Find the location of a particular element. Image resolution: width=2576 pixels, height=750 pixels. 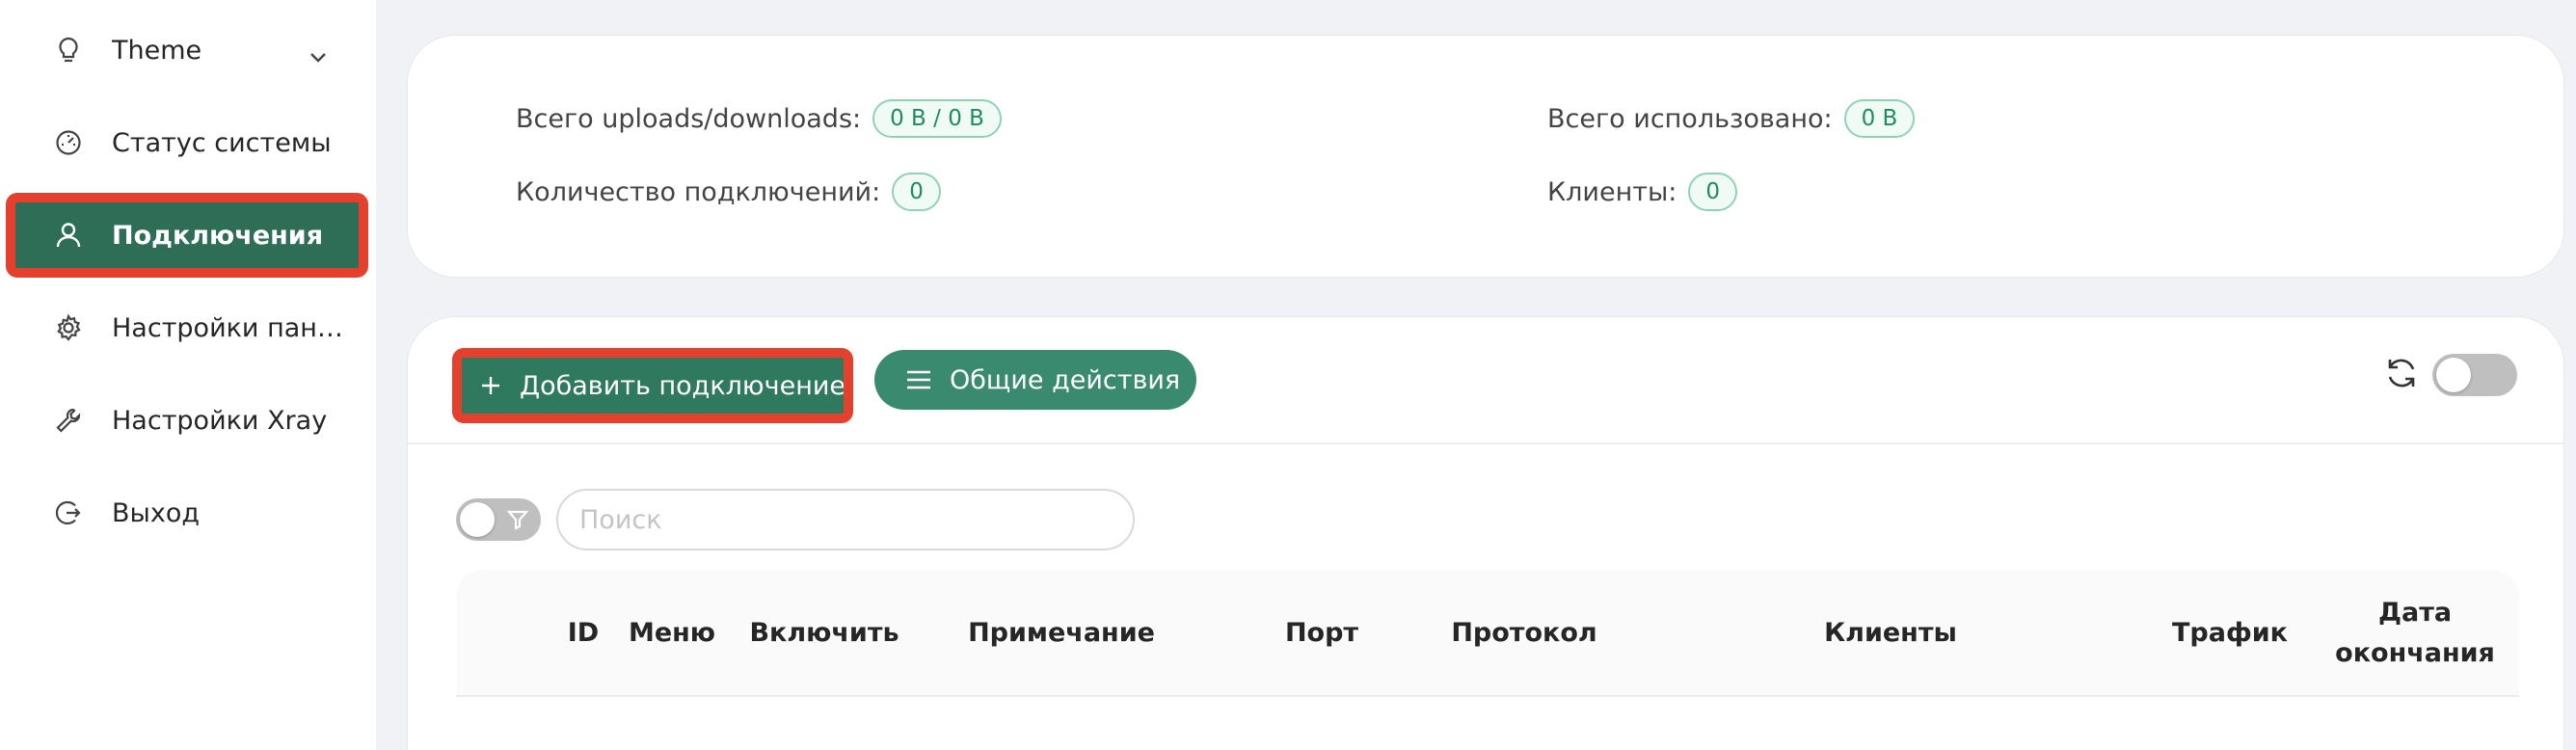

column-header-traffic: Трафик is located at coordinates (2230, 634).